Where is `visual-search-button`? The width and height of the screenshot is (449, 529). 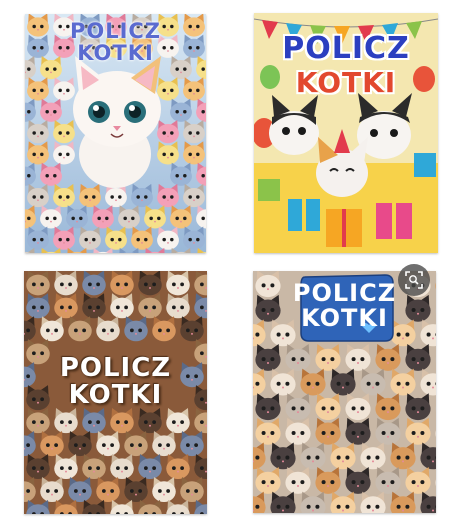 visual-search-button is located at coordinates (414, 280).